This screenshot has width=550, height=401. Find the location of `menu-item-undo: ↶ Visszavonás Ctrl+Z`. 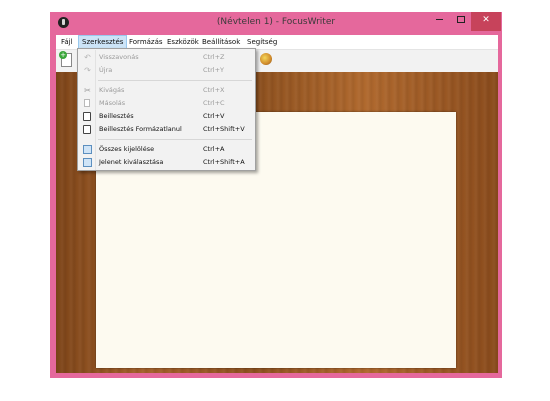

menu-item-undo: ↶ Visszavonás Ctrl+Z is located at coordinates (167, 57).